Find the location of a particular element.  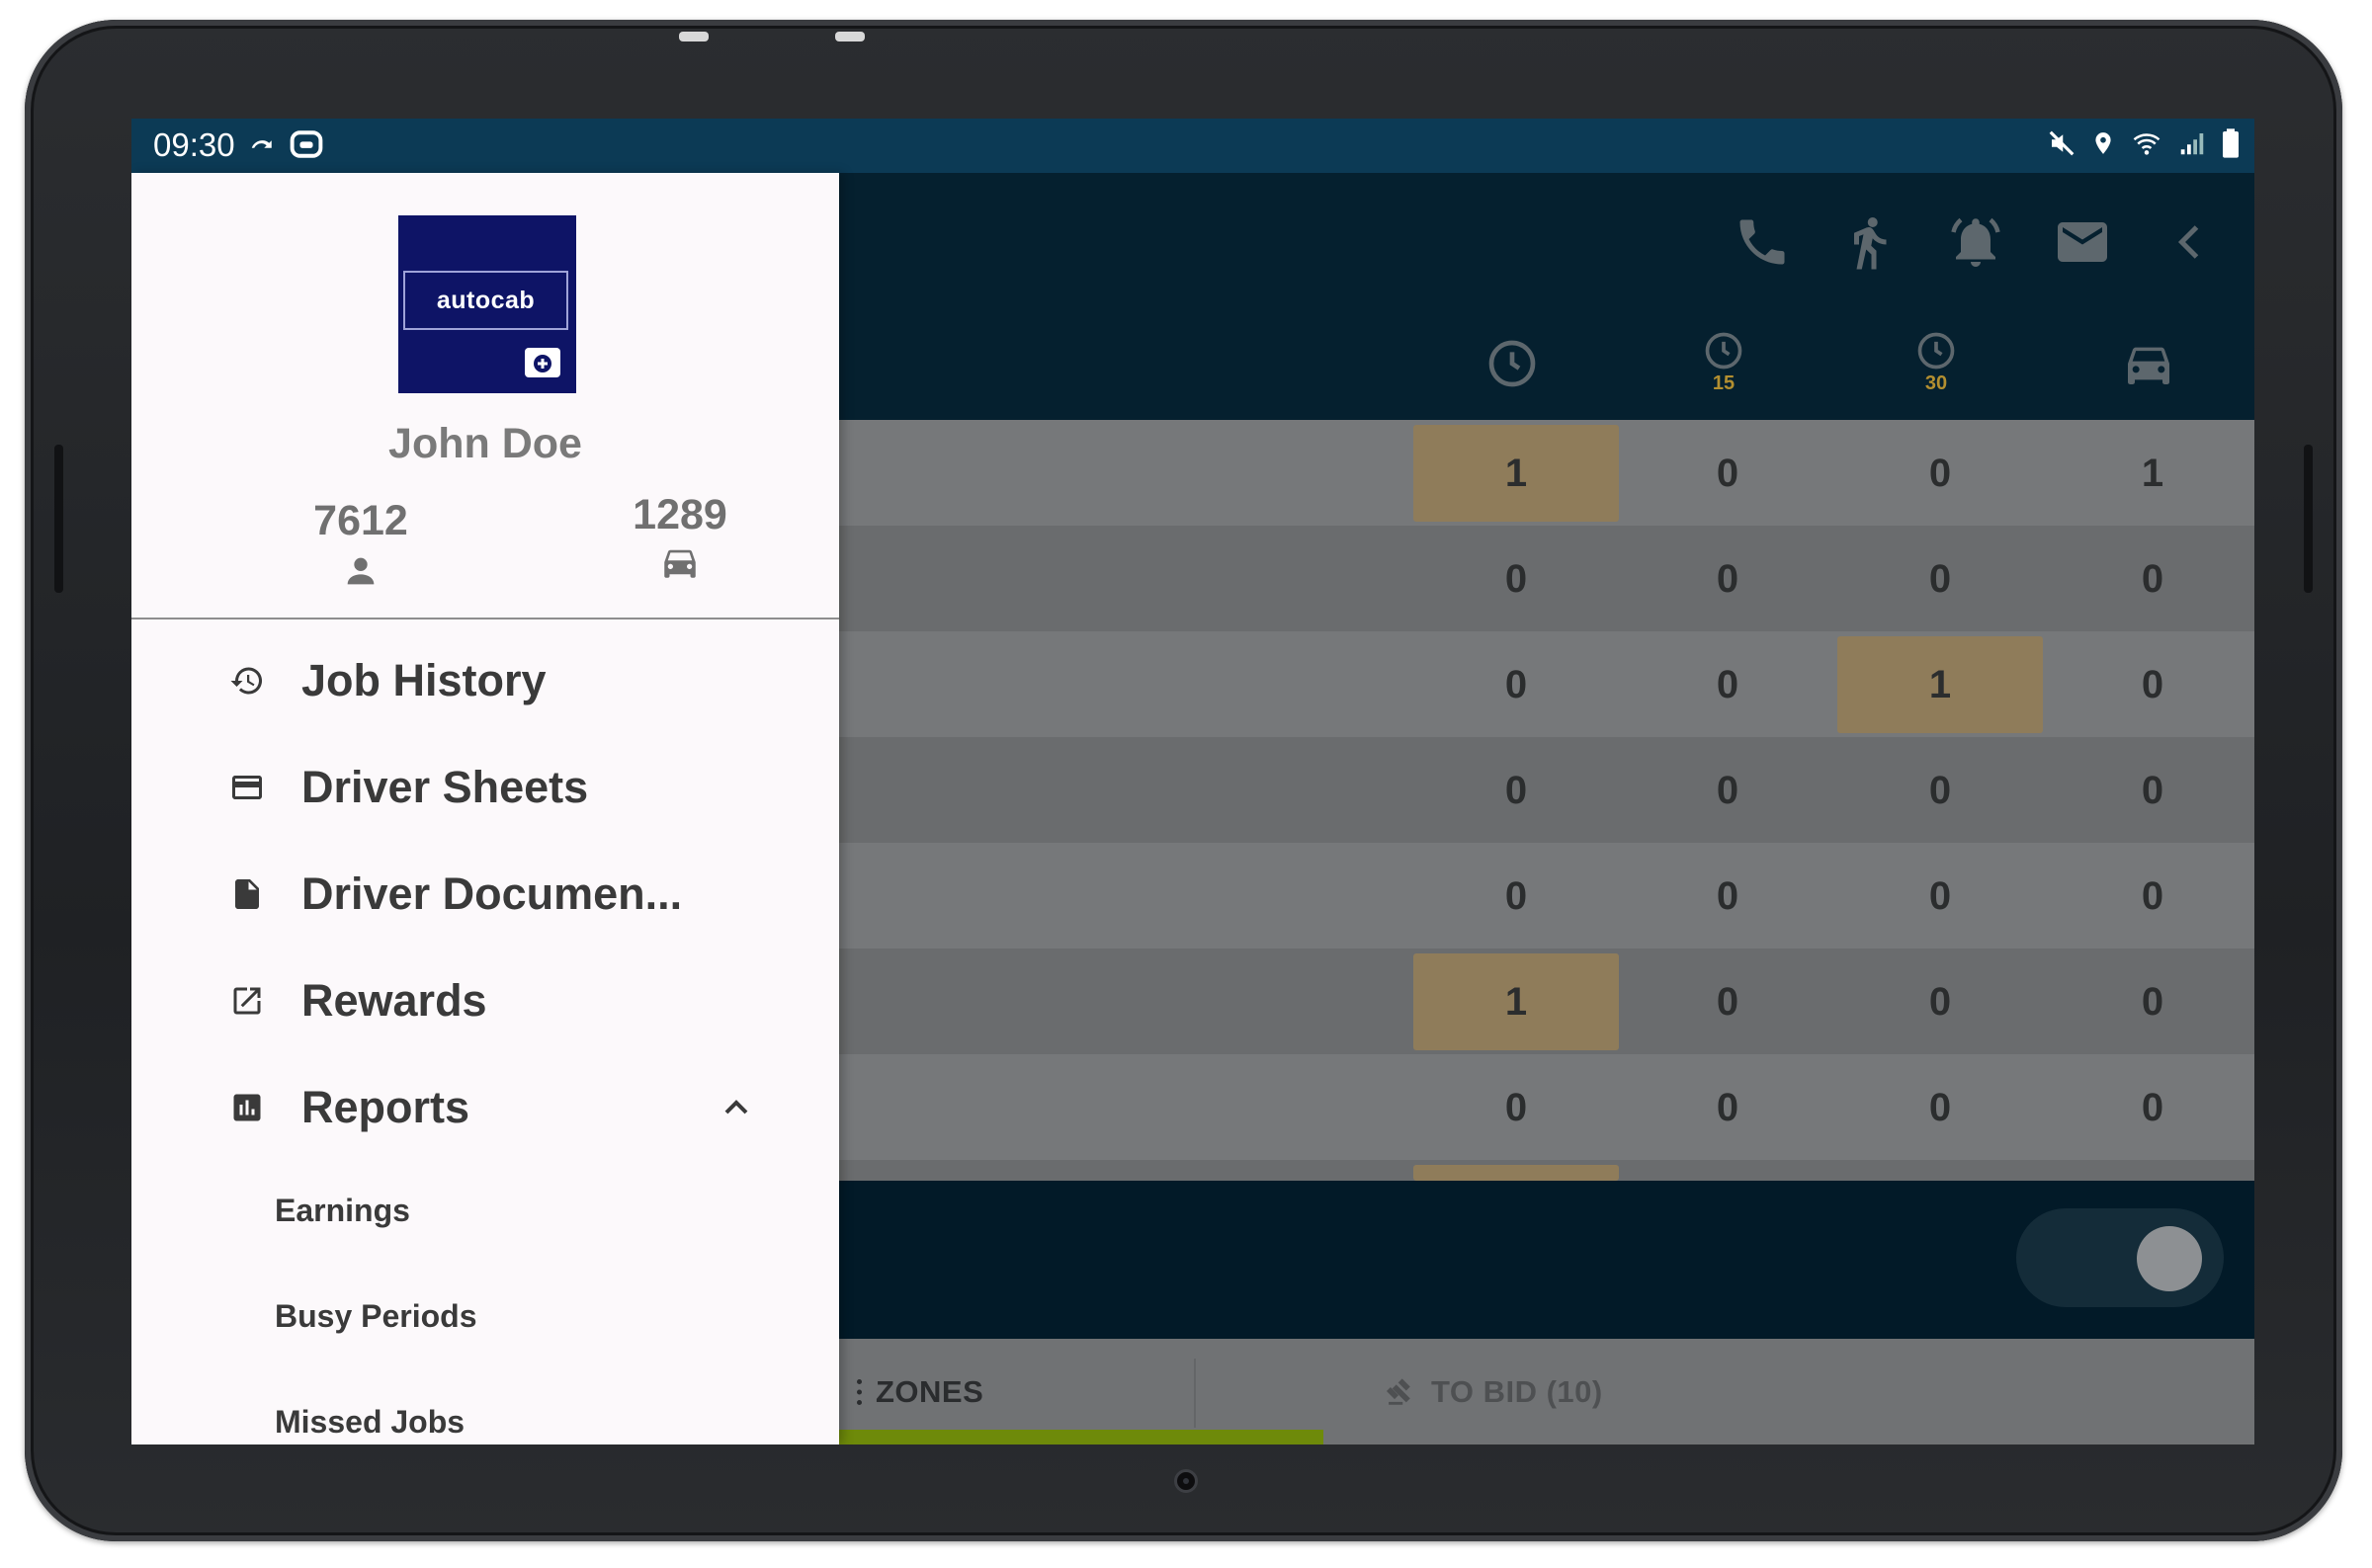

grid-icon is located at coordinates (852, 1391).